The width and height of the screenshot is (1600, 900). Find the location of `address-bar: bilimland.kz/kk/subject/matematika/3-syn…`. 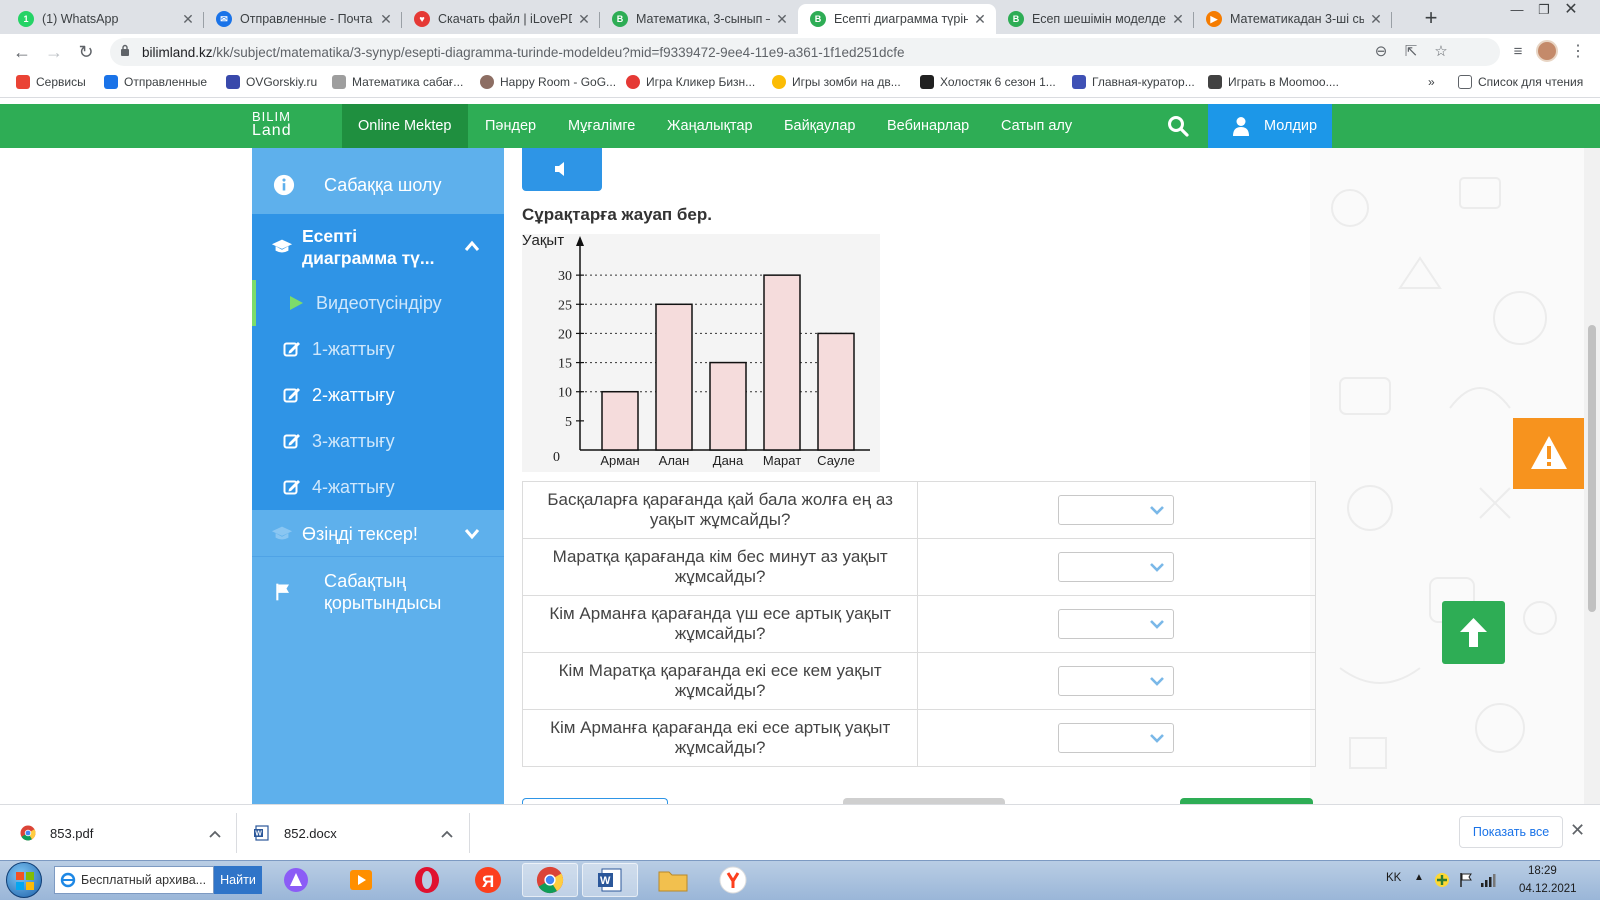

address-bar: bilimland.kz/kk/subject/matematika/3-syn… is located at coordinates (805, 52).